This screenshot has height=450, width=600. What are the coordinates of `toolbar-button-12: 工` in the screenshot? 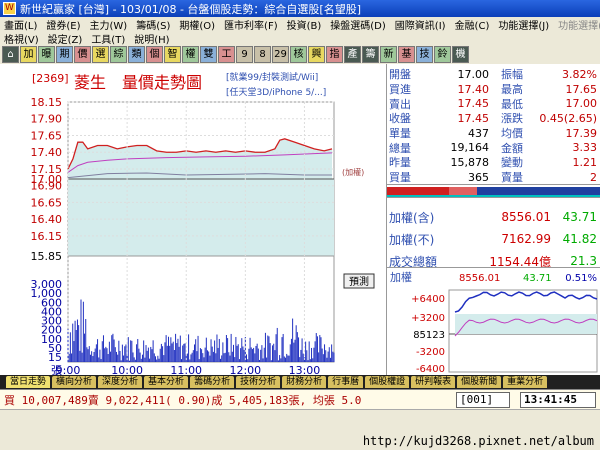 It's located at (226, 54).